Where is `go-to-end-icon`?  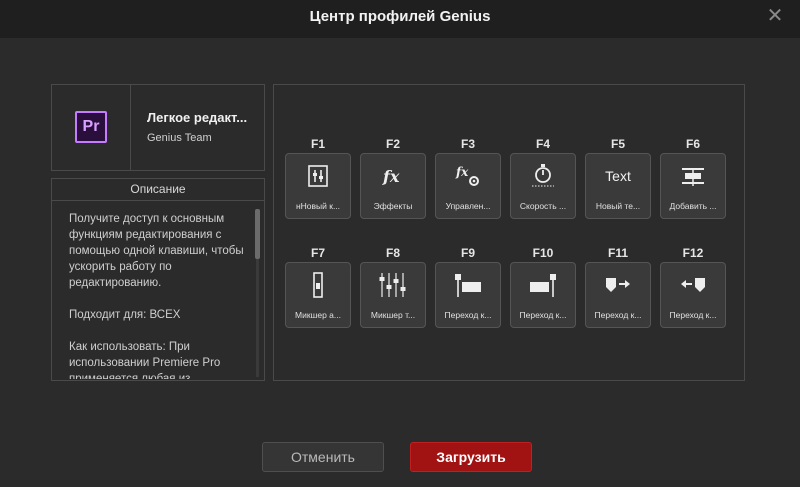
go-to-end-icon is located at coordinates (543, 285).